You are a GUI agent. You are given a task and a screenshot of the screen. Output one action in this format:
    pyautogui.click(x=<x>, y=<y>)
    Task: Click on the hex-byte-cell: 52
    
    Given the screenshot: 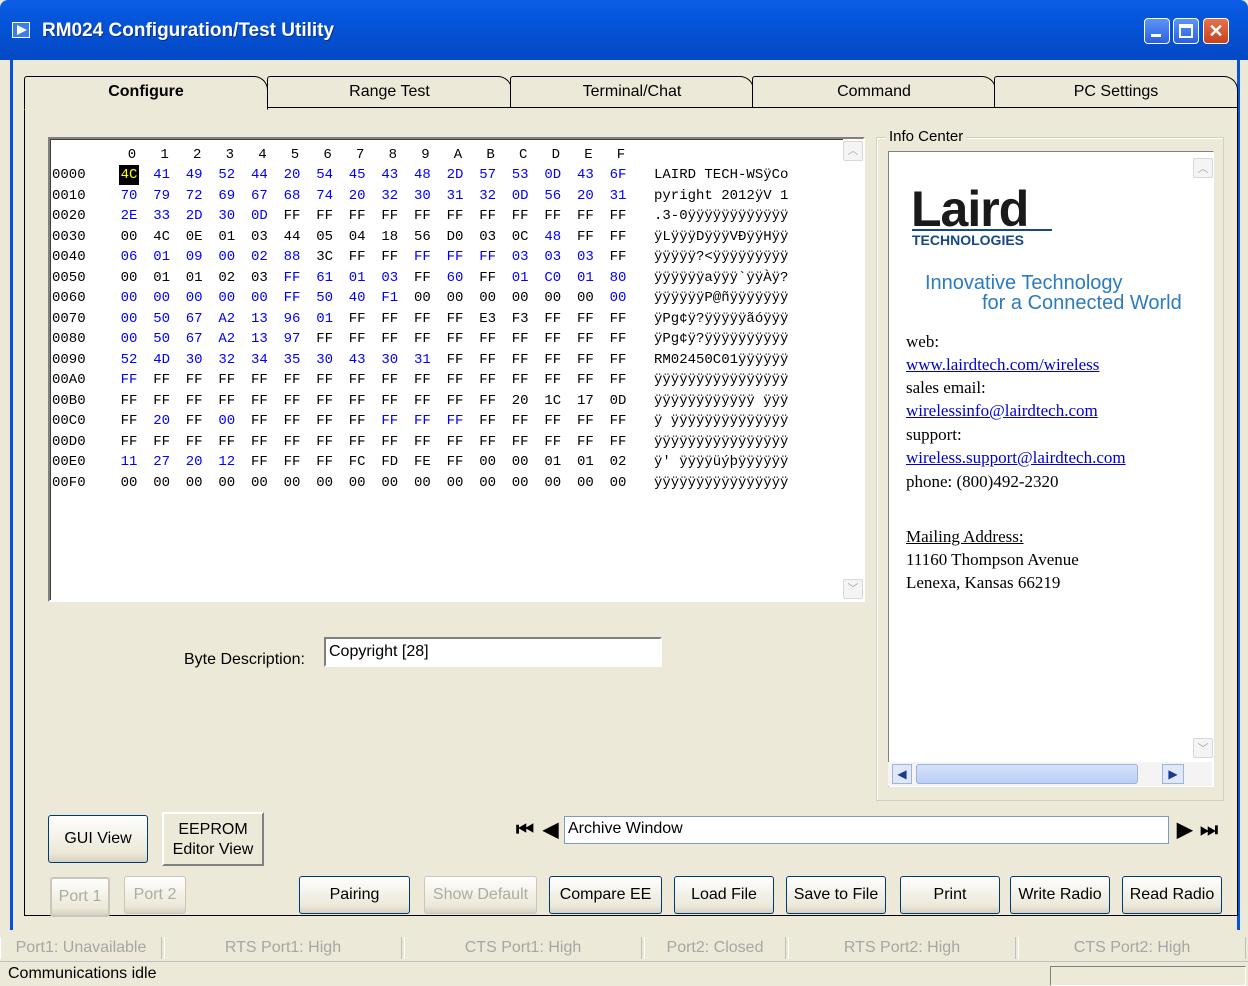 What is the action you would take?
    pyautogui.click(x=227, y=175)
    